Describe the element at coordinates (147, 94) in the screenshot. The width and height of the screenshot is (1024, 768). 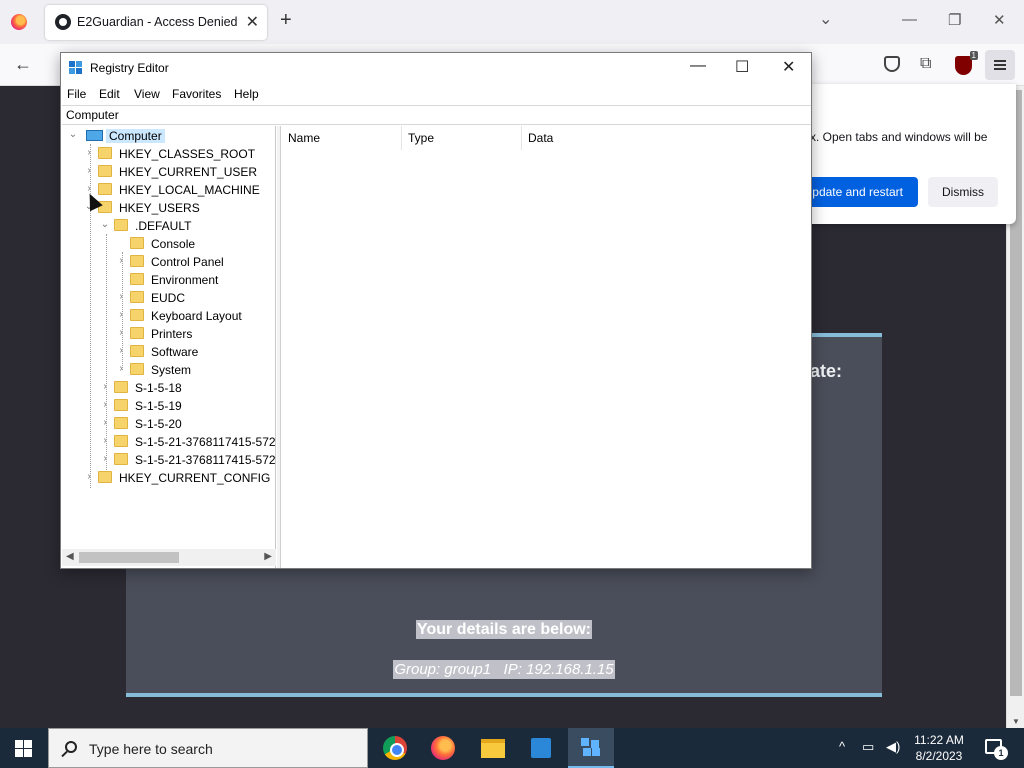
I see `menu-view: View` at that location.